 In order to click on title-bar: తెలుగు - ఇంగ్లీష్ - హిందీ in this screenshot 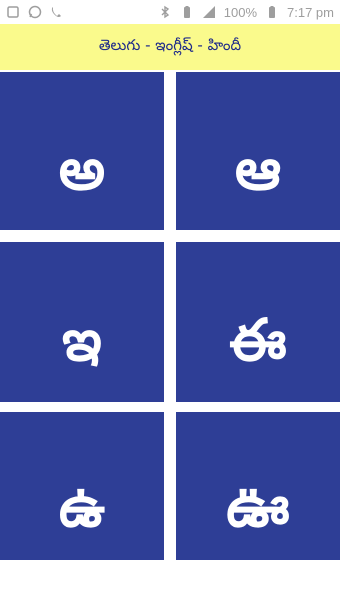, I will do `click(170, 47)`.